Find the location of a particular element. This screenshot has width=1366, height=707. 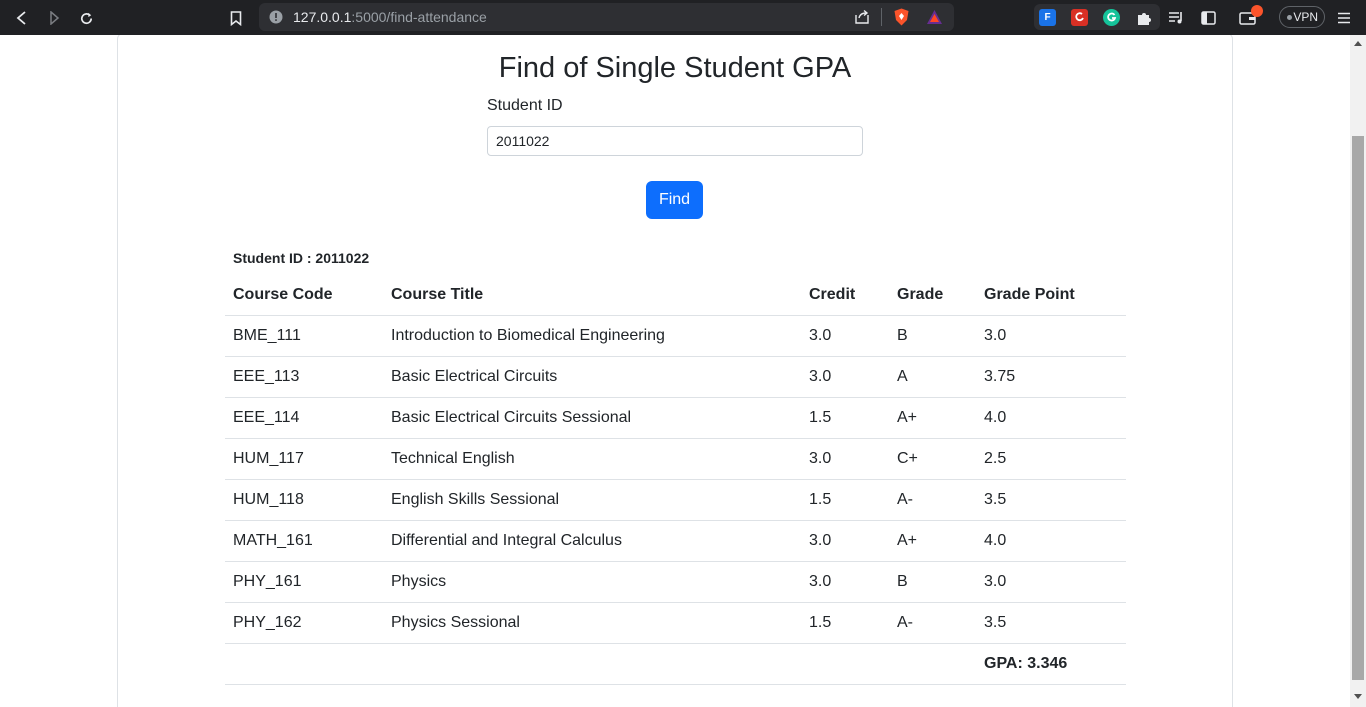

share-icon is located at coordinates (862, 19).